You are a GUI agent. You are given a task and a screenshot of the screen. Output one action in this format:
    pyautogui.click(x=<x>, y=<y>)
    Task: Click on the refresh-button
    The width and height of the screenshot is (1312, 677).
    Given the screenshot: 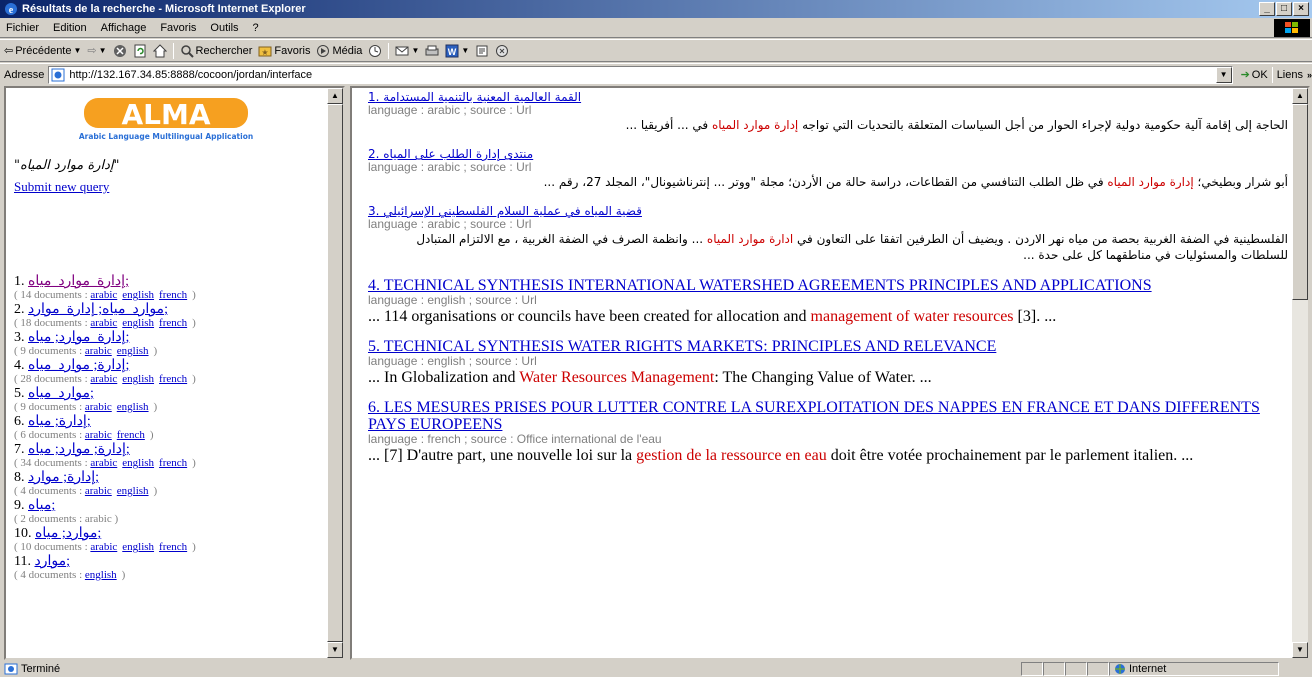 What is the action you would take?
    pyautogui.click(x=140, y=51)
    